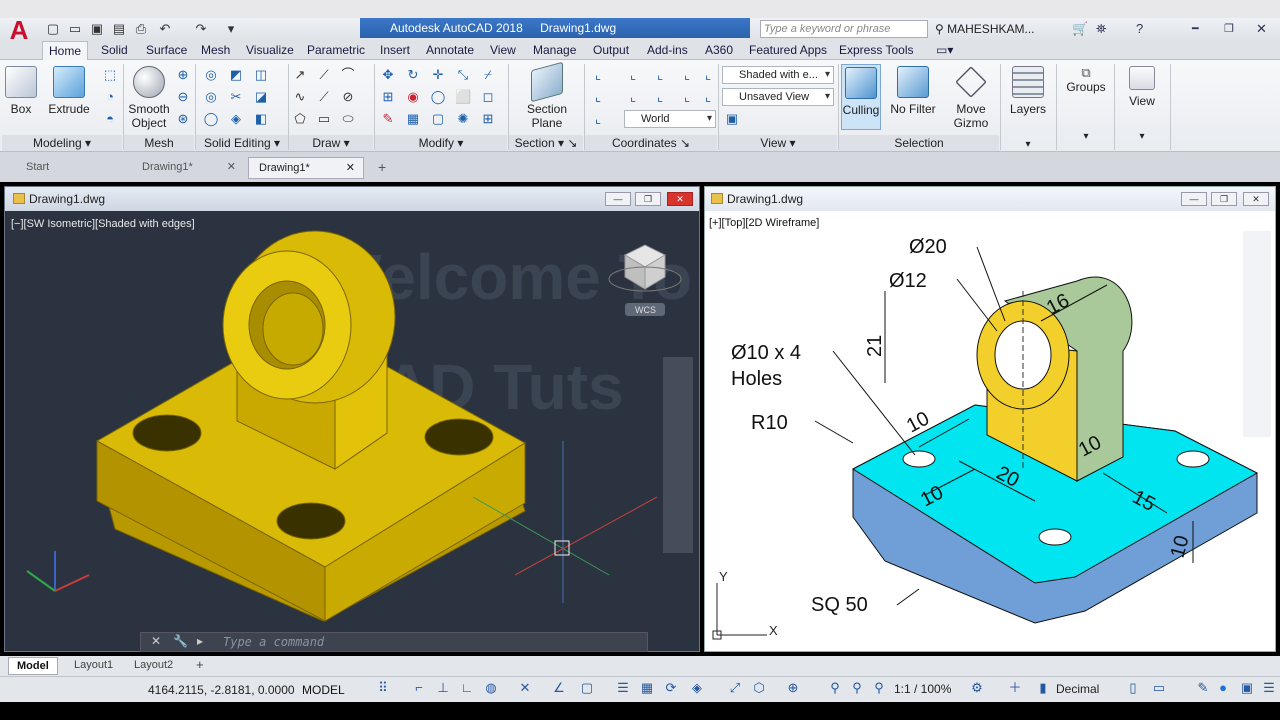 Image resolution: width=1280 pixels, height=720 pixels. Describe the element at coordinates (598, 75) in the screenshot. I see `ucs-icon: ⌞` at that location.